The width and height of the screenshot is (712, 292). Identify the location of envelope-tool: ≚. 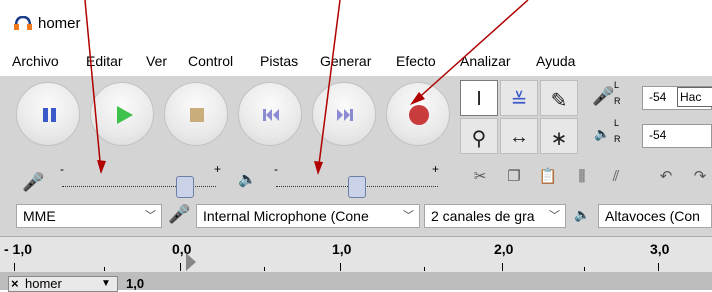
(519, 98).